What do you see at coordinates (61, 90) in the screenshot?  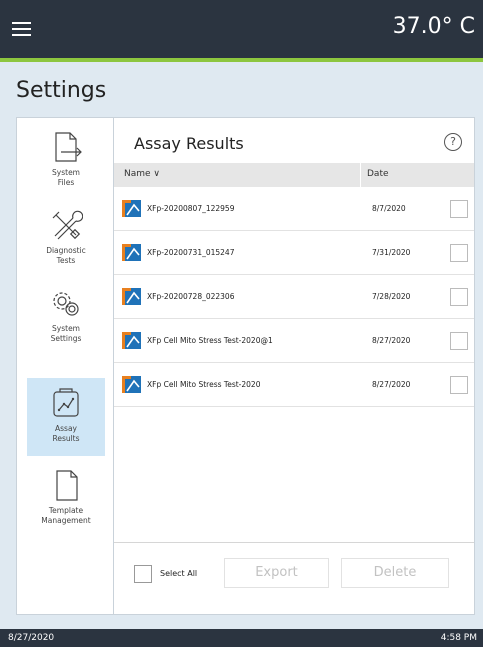 I see `page-title: Settings` at bounding box center [61, 90].